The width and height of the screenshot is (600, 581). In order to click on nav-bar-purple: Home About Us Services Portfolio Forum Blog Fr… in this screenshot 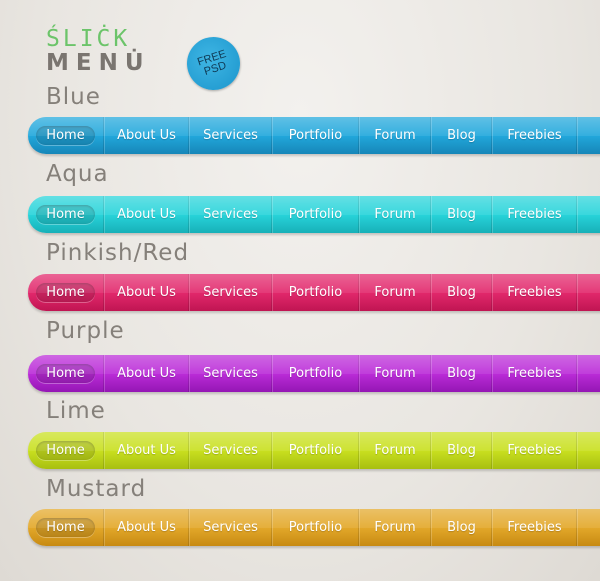, I will do `click(314, 373)`.